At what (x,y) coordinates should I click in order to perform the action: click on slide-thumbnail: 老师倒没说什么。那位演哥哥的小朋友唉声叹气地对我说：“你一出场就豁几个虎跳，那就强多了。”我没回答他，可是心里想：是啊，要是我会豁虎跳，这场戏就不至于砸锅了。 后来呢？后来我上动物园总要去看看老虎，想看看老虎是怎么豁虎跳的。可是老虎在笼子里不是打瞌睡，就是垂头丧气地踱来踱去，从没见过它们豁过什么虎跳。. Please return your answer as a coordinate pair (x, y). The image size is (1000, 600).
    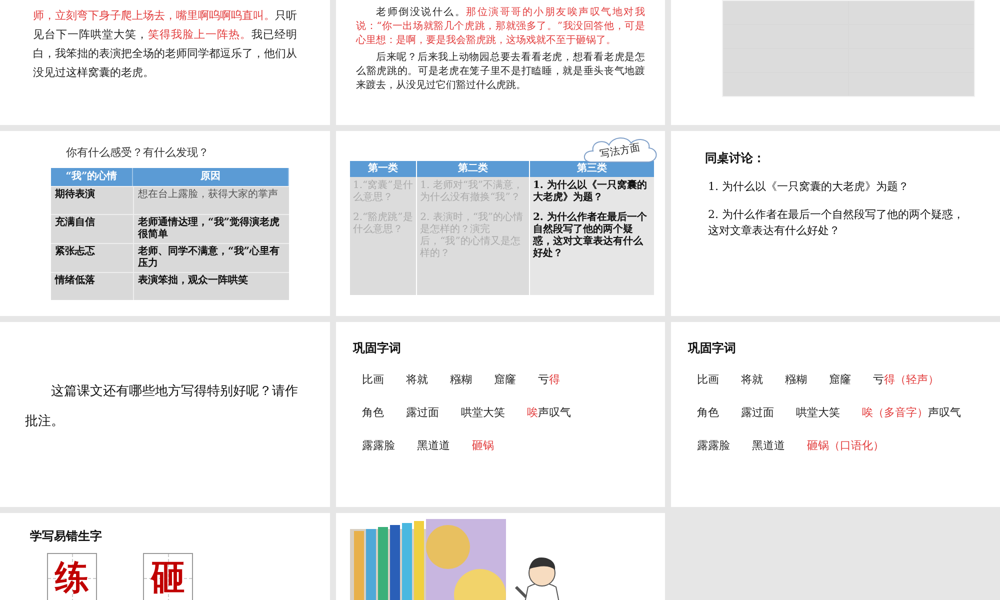
    Looking at the image, I should click on (500, 62).